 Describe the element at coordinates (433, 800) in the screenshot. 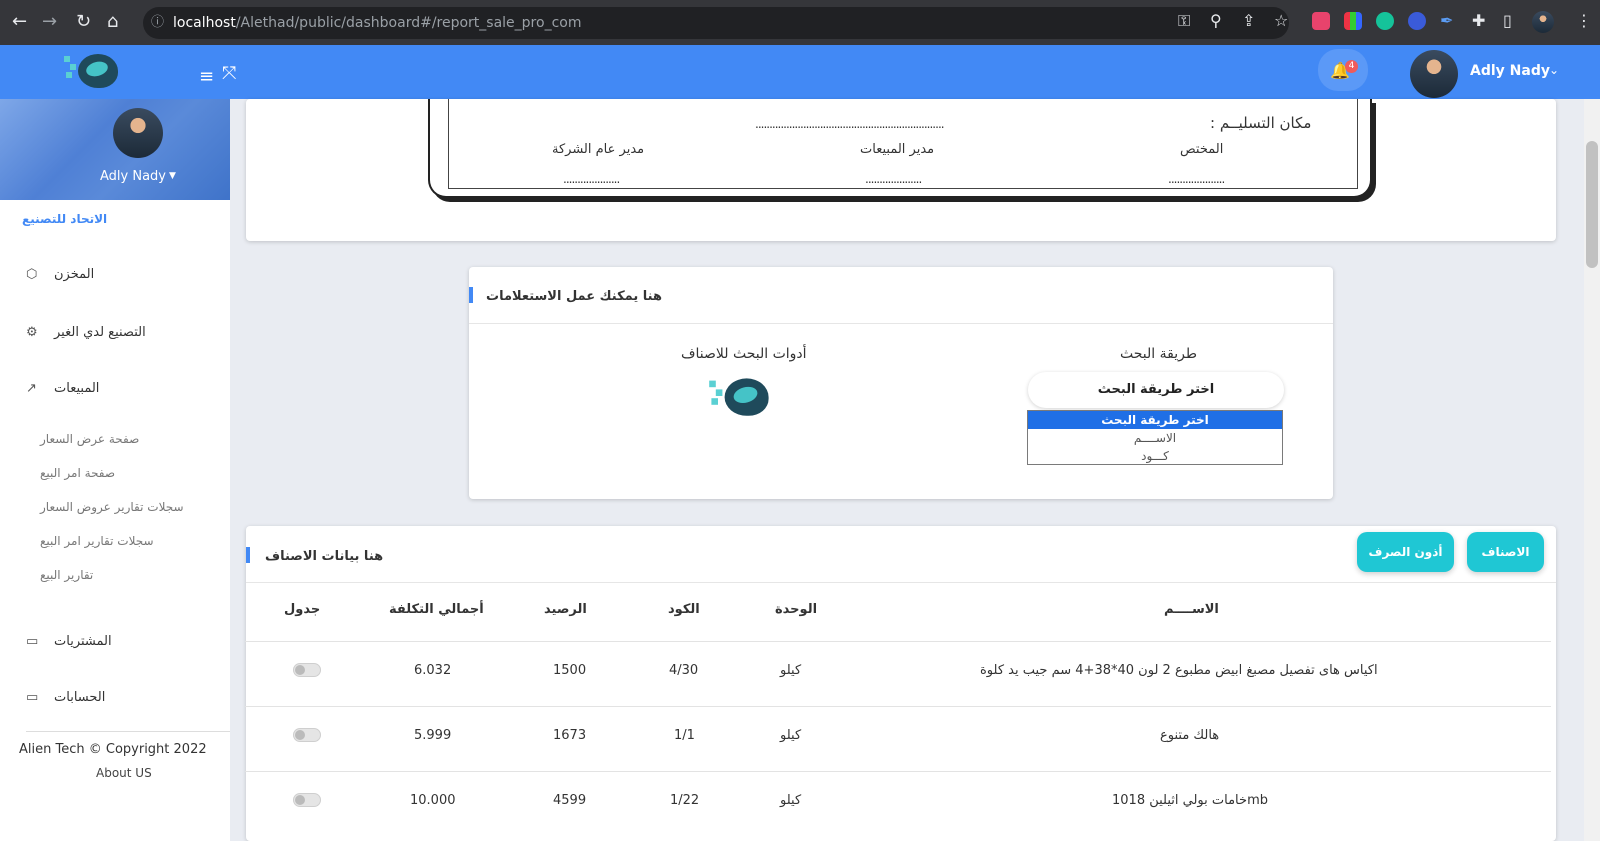

I see `cell-cost: 10.000` at that location.